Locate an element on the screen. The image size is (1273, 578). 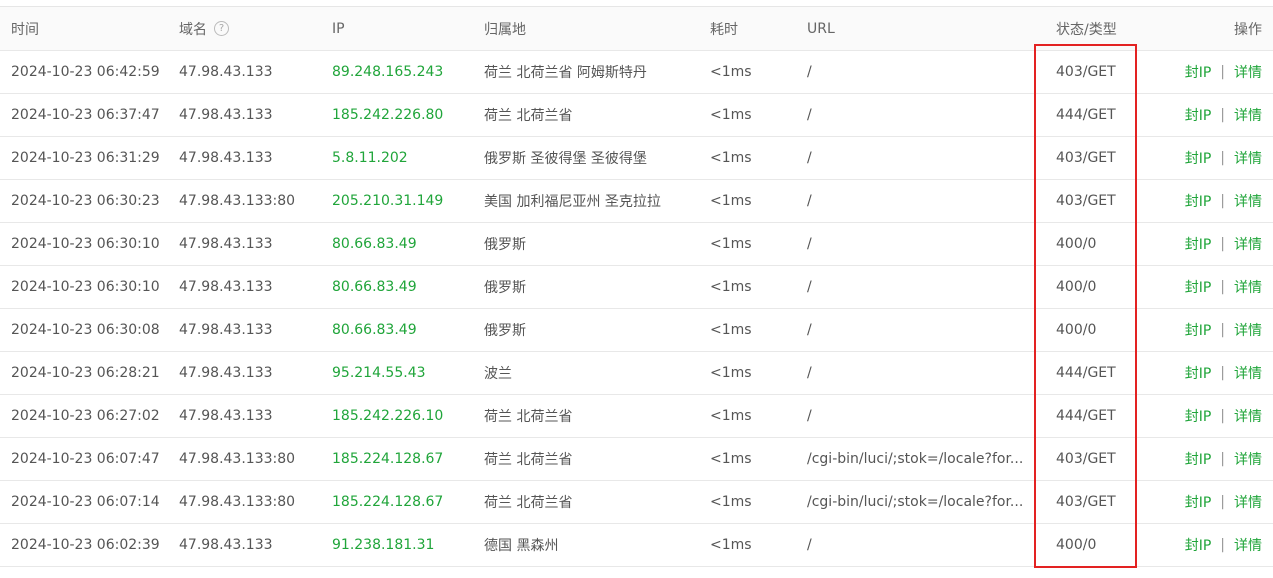
cell-status: 403/GET is located at coordinates (1086, 201).